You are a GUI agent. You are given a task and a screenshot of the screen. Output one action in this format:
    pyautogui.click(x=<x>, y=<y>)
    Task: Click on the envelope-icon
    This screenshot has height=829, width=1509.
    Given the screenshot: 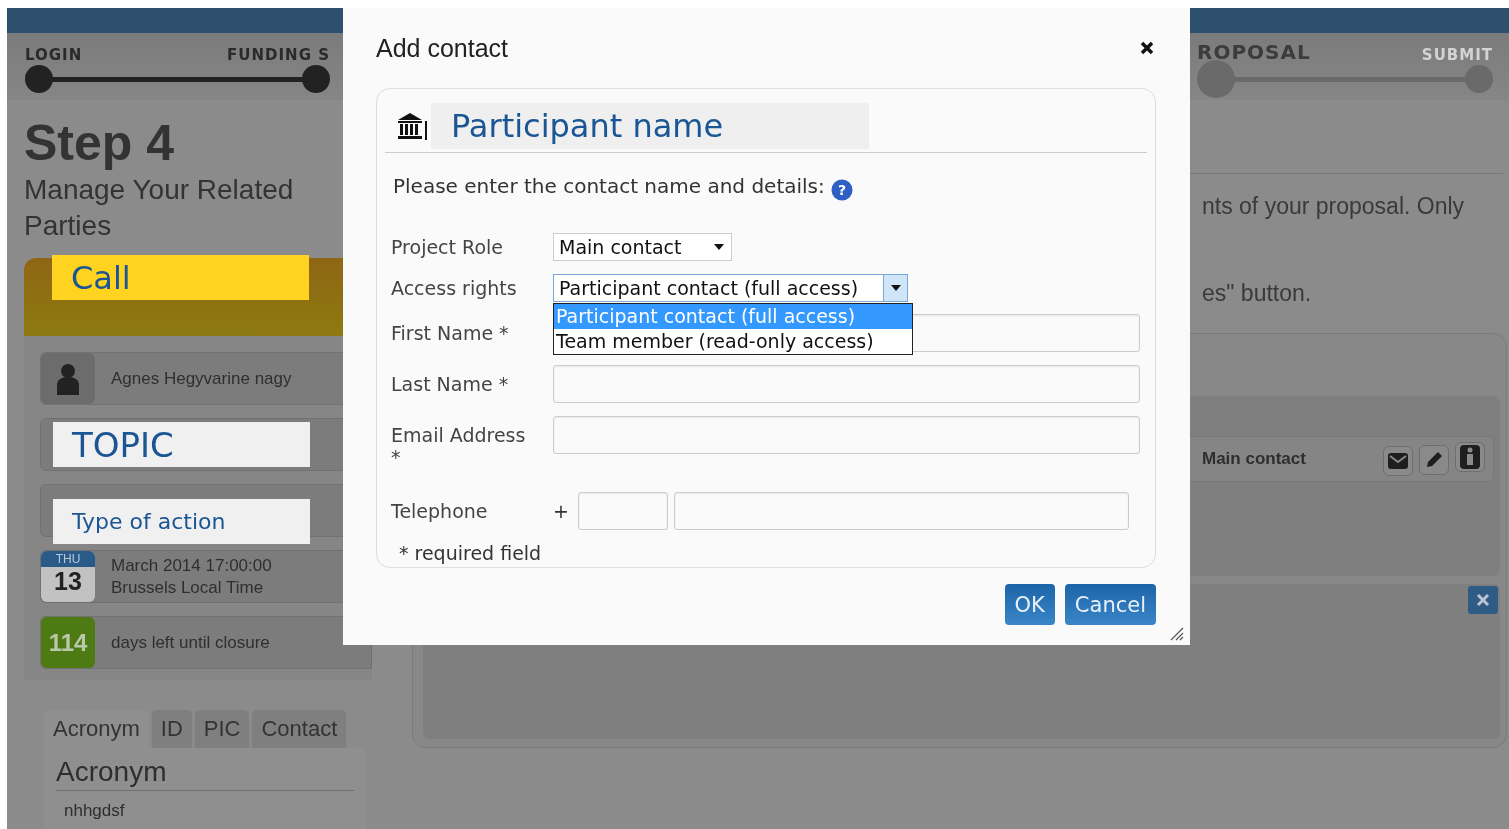 What is the action you would take?
    pyautogui.click(x=1398, y=461)
    